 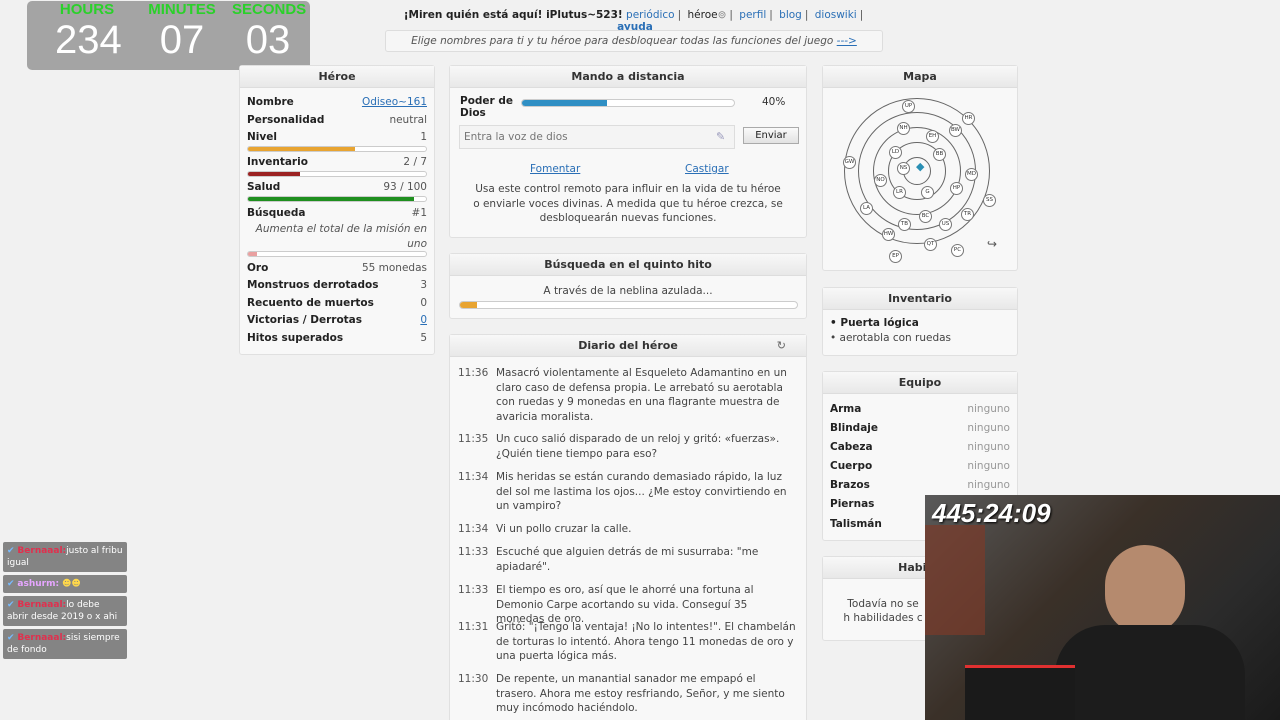 What do you see at coordinates (920, 466) in the screenshot?
I see `equip-row: Cuerpo ninguno` at bounding box center [920, 466].